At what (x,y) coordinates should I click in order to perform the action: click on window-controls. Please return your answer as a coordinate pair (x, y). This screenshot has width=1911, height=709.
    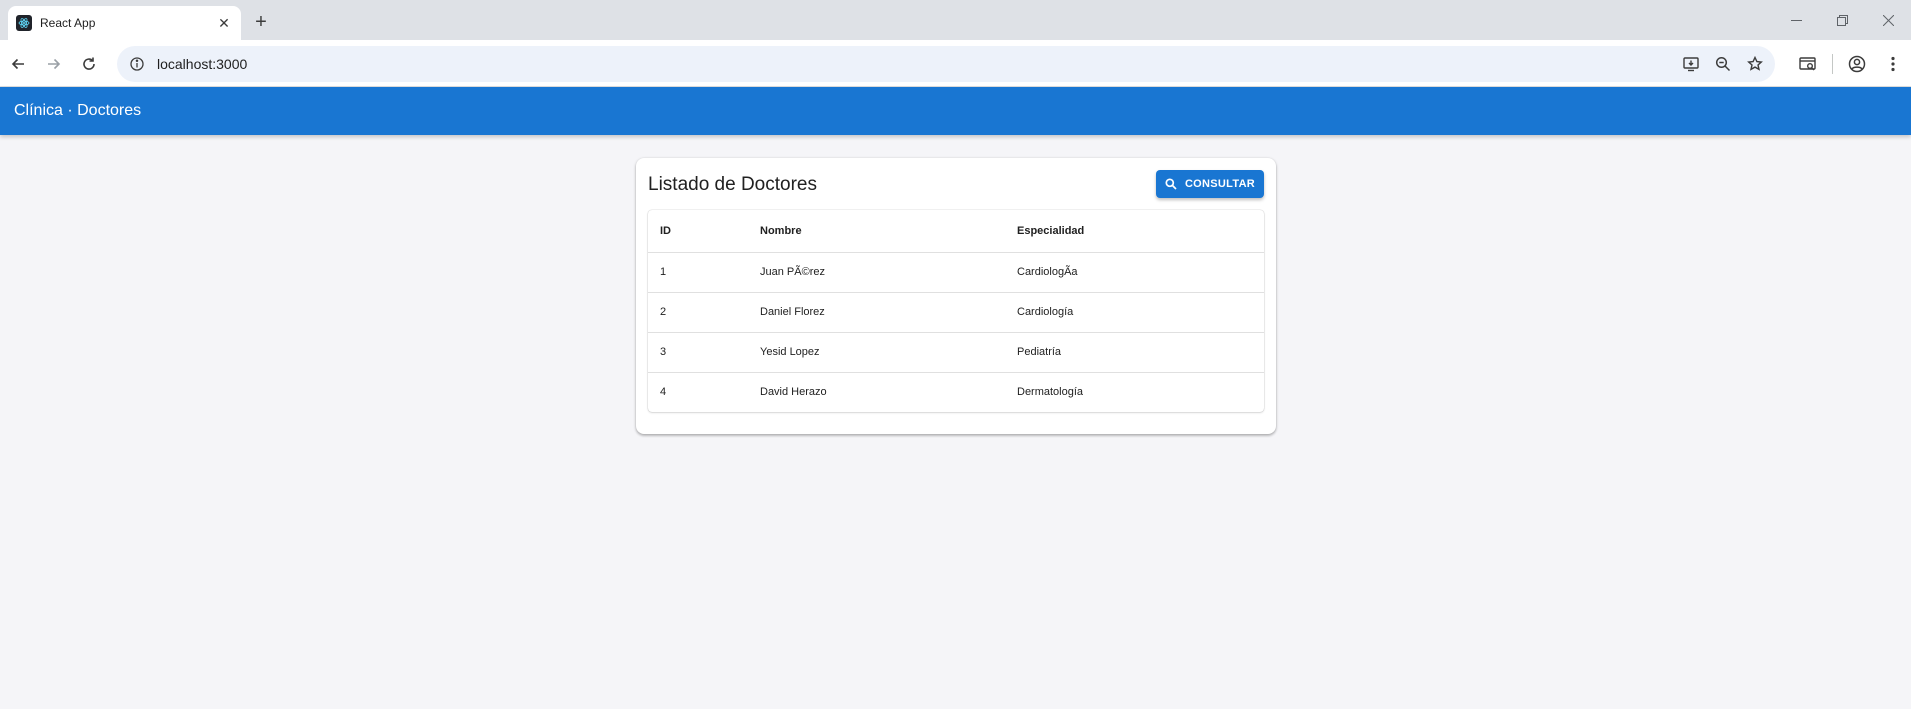
    Looking at the image, I should click on (1842, 20).